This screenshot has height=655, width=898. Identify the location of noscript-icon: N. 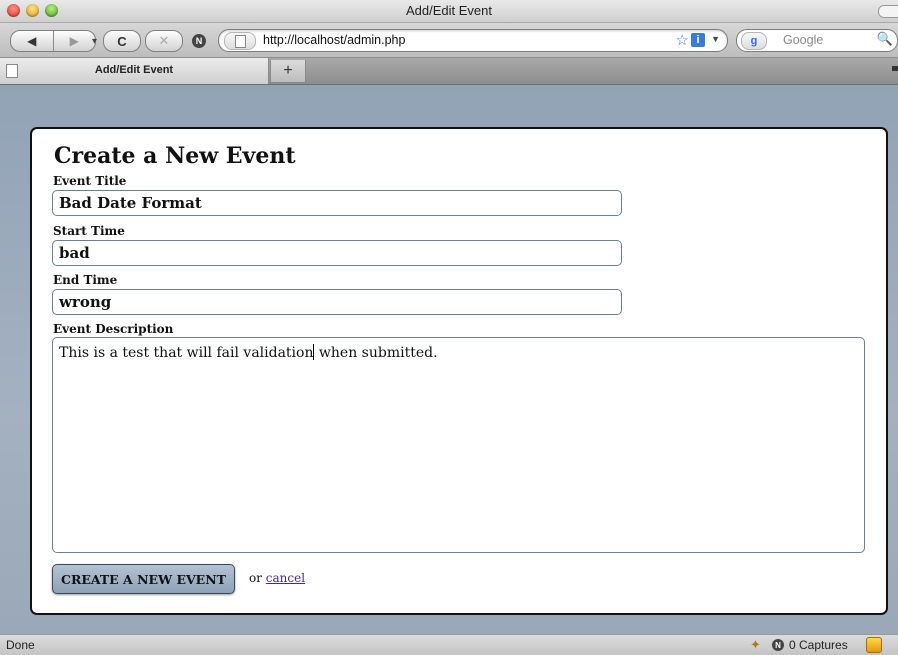
(199, 41).